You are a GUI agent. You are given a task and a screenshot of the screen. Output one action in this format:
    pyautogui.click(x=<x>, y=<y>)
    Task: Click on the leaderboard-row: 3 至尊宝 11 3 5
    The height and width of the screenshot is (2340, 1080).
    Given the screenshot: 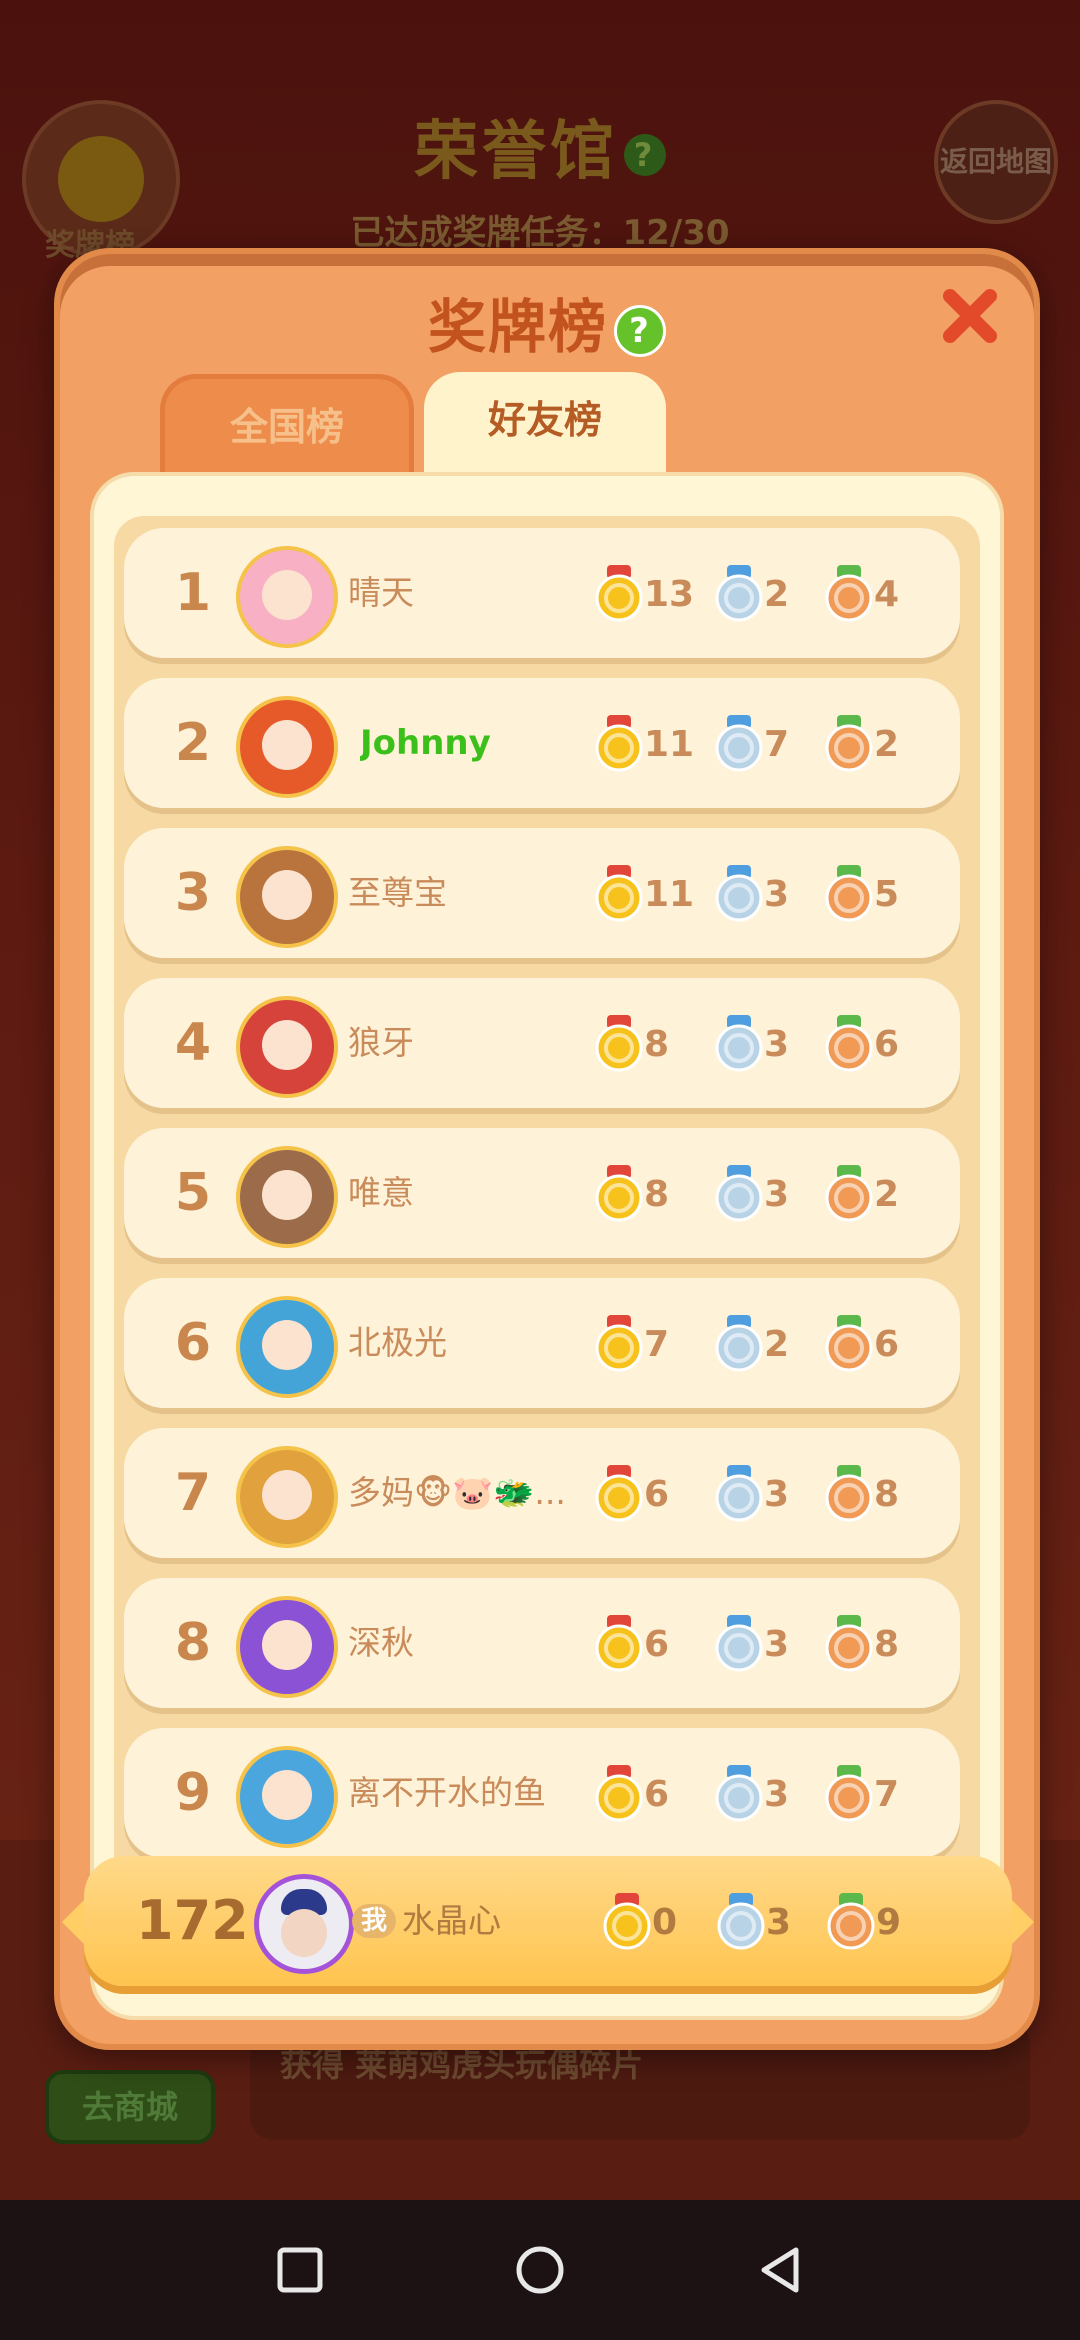 What is the action you would take?
    pyautogui.click(x=542, y=893)
    